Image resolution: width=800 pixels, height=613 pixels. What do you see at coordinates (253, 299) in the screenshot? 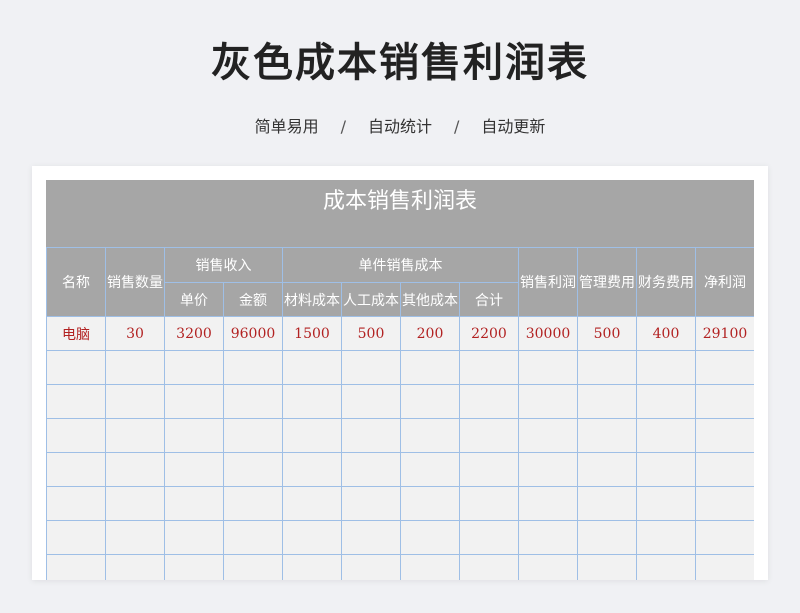
I see `col-header-amount: 金额` at bounding box center [253, 299].